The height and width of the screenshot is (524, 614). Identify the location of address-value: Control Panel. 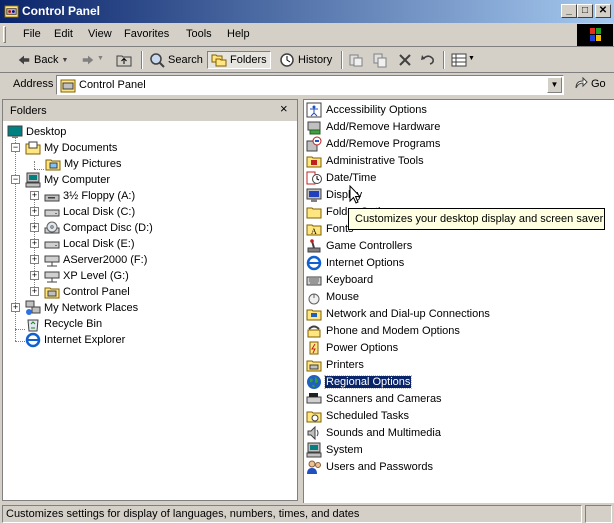
(112, 85).